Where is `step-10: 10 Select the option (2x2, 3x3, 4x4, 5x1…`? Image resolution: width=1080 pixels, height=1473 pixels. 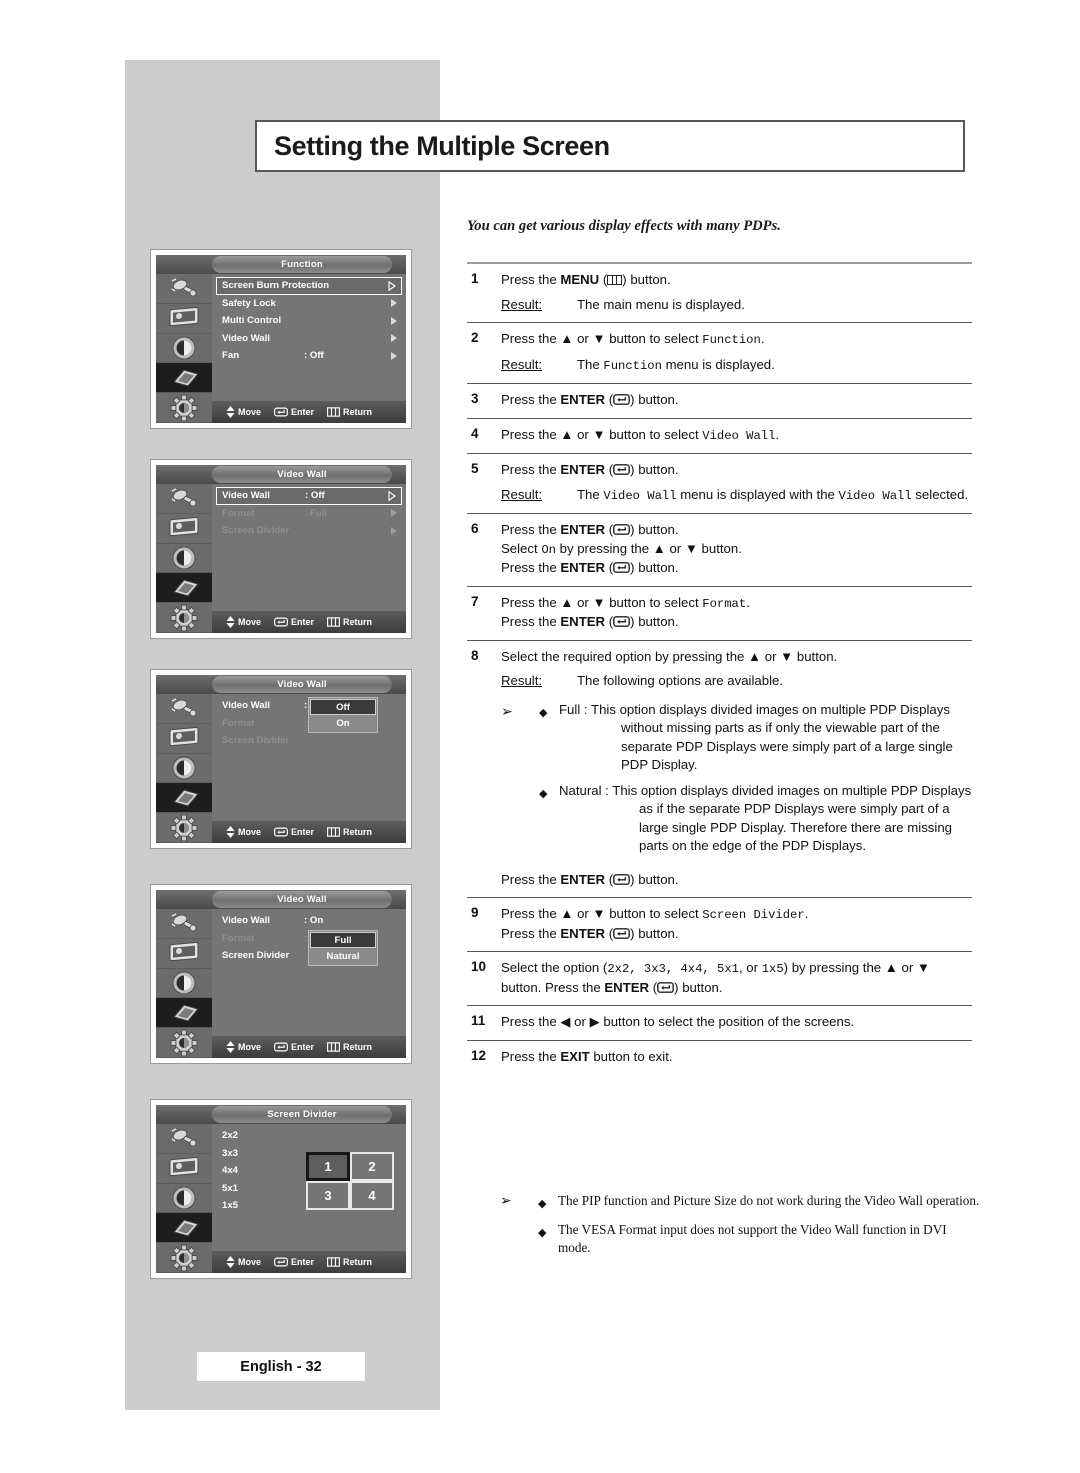
step-10: 10 Select the option (2x2, 3x3, 4x4, 5x1… is located at coordinates (719, 979).